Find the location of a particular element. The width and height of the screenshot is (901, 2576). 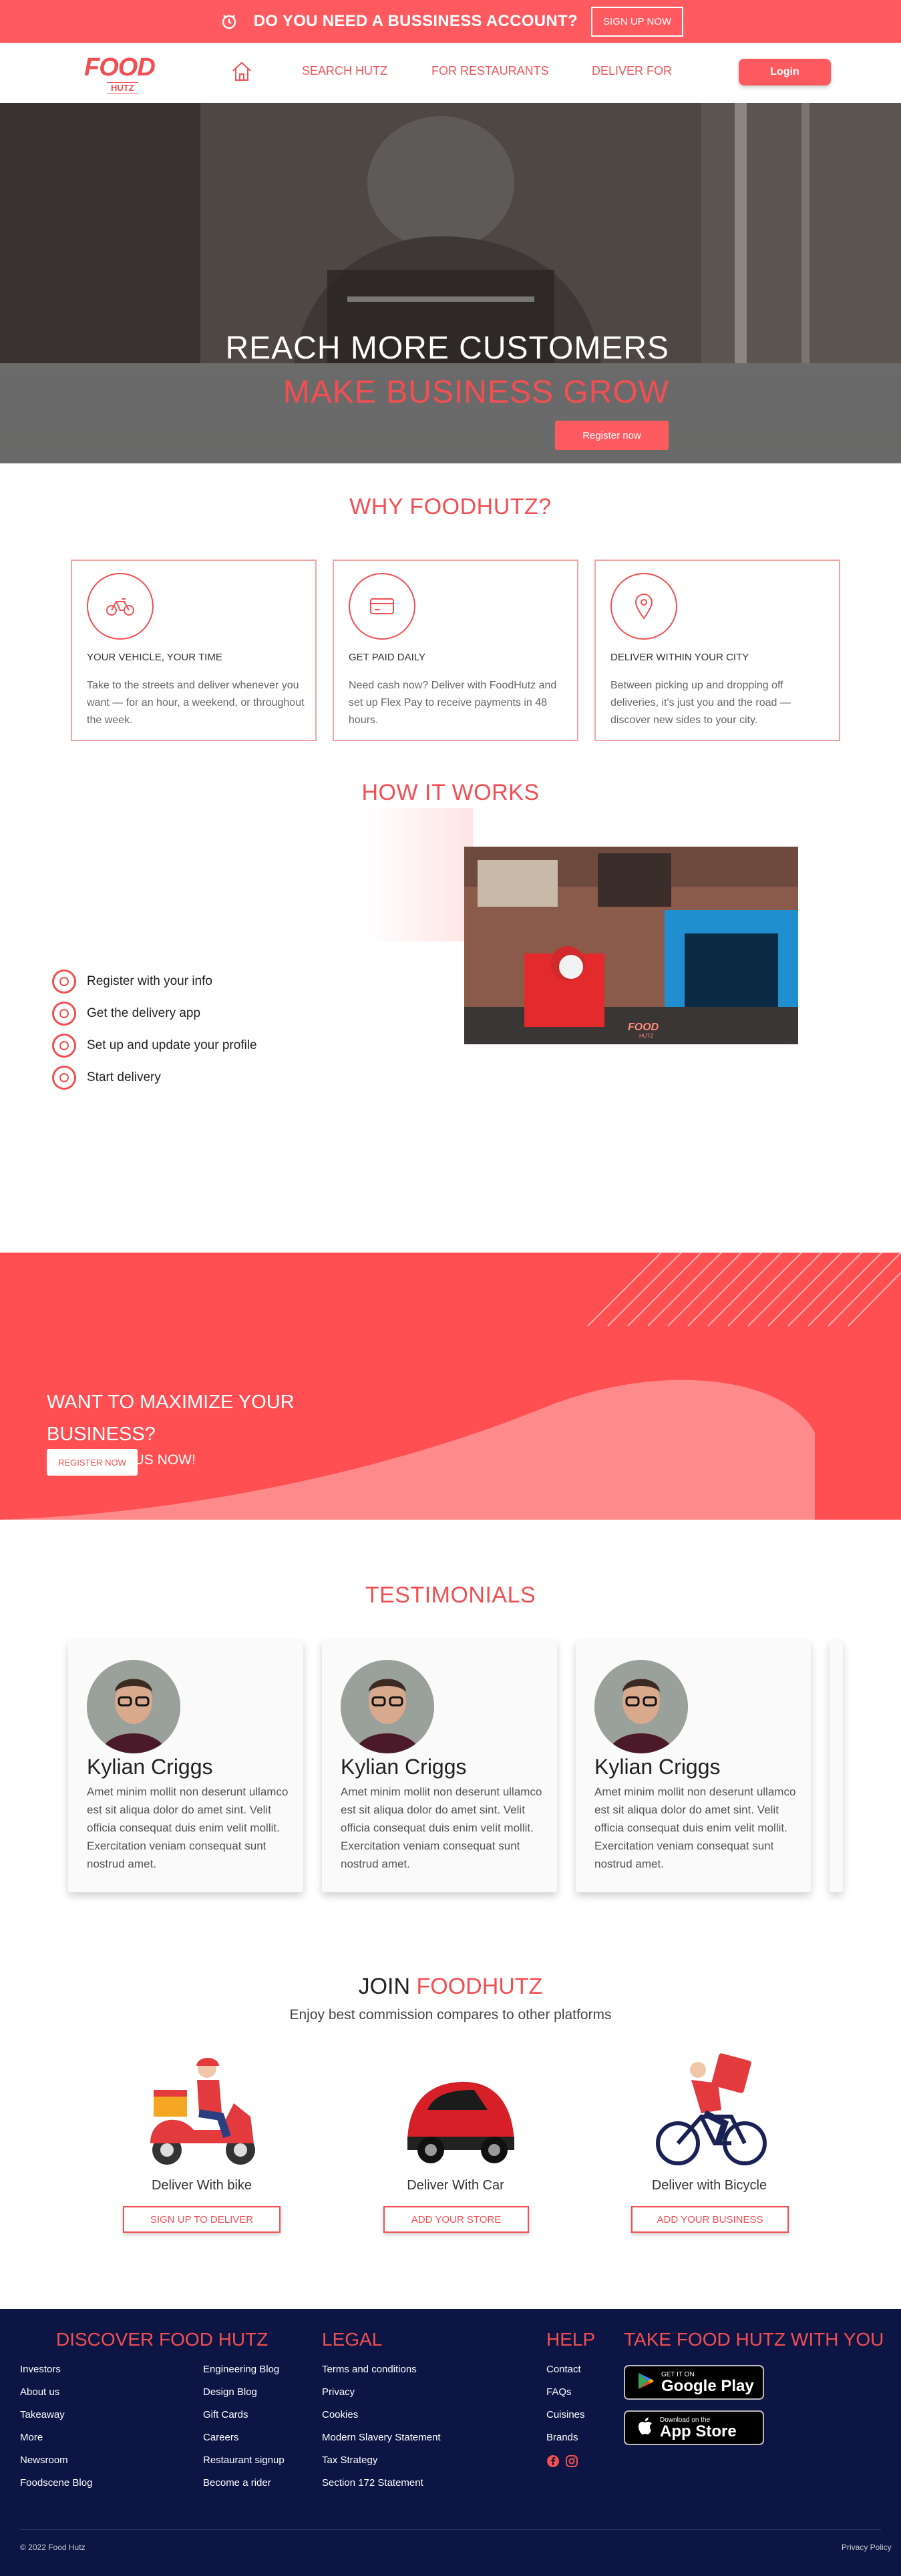

footer-link: Privacy is located at coordinates (381, 2392).